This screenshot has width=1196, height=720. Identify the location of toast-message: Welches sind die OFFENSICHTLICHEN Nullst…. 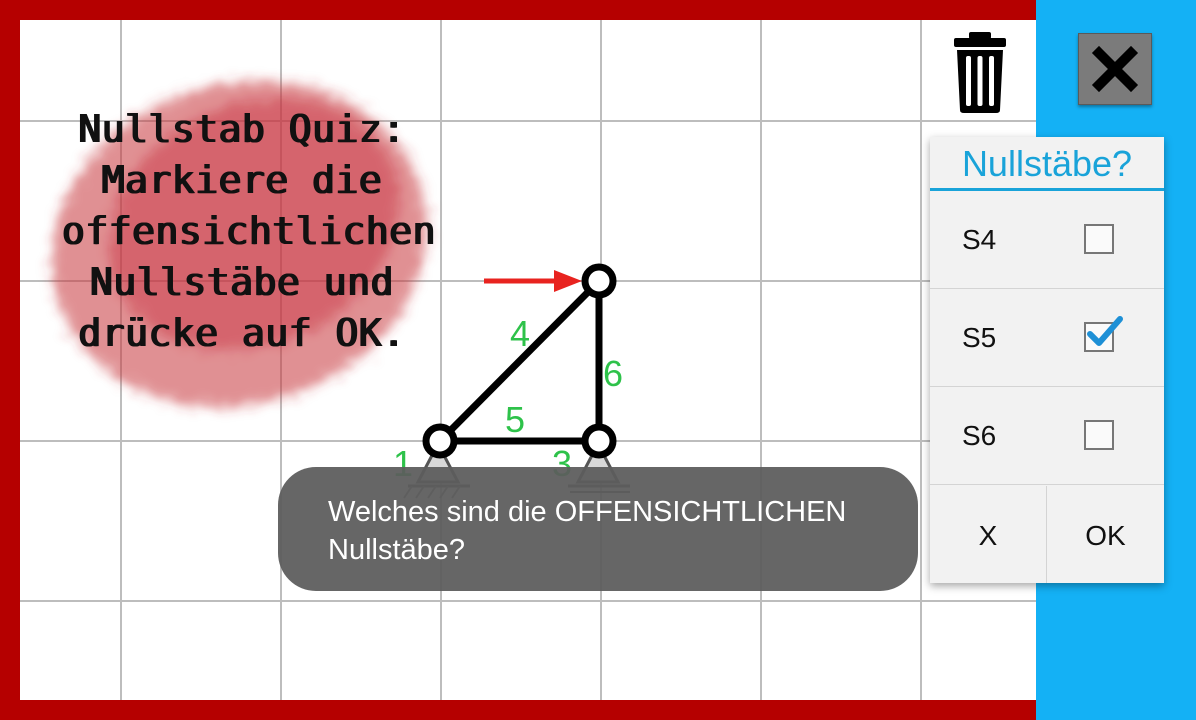
(598, 529).